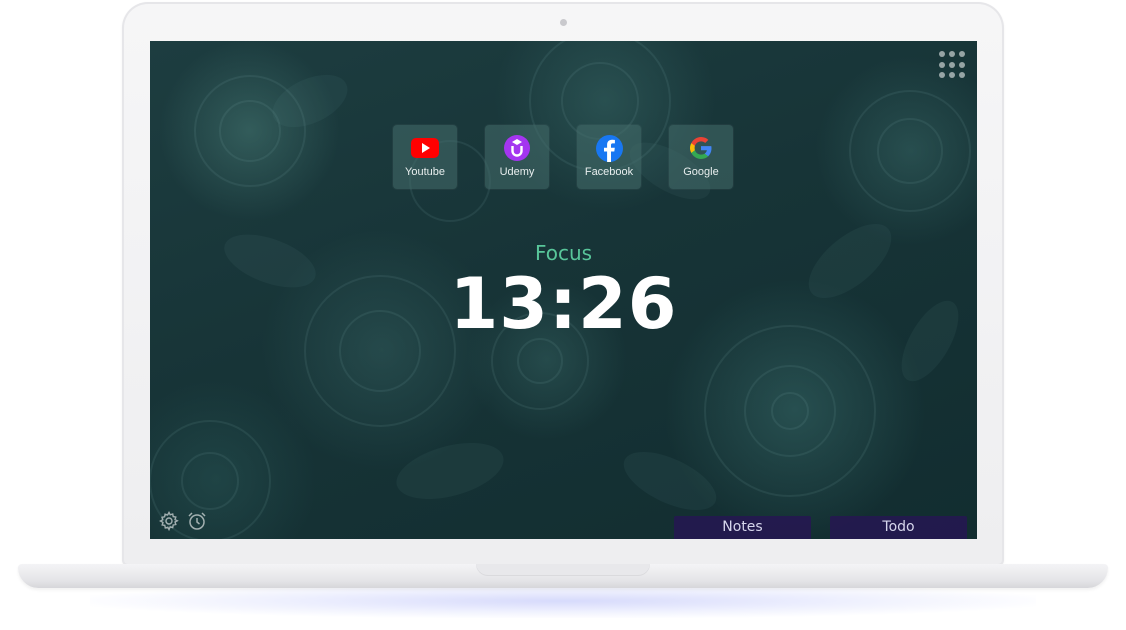  Describe the element at coordinates (425, 172) in the screenshot. I see `shortcut-label: Youtube` at that location.